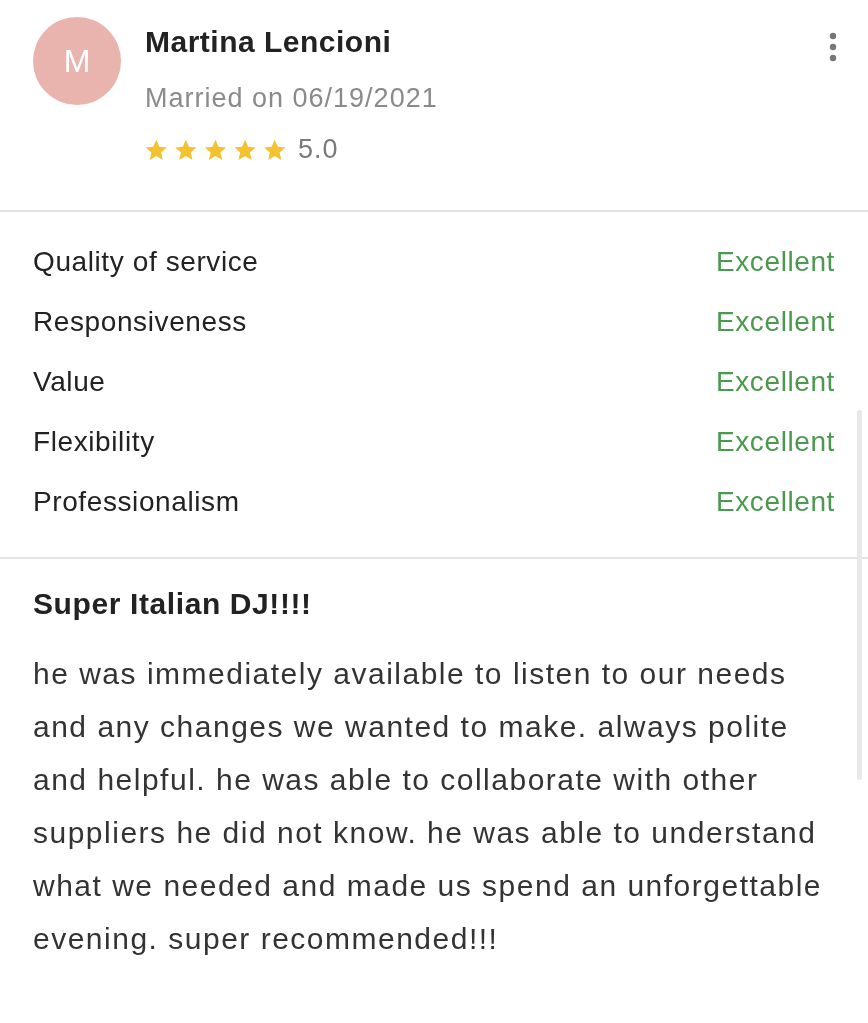 Image resolution: width=868 pixels, height=1023 pixels. I want to click on rating-label: Professionalism, so click(136, 502).